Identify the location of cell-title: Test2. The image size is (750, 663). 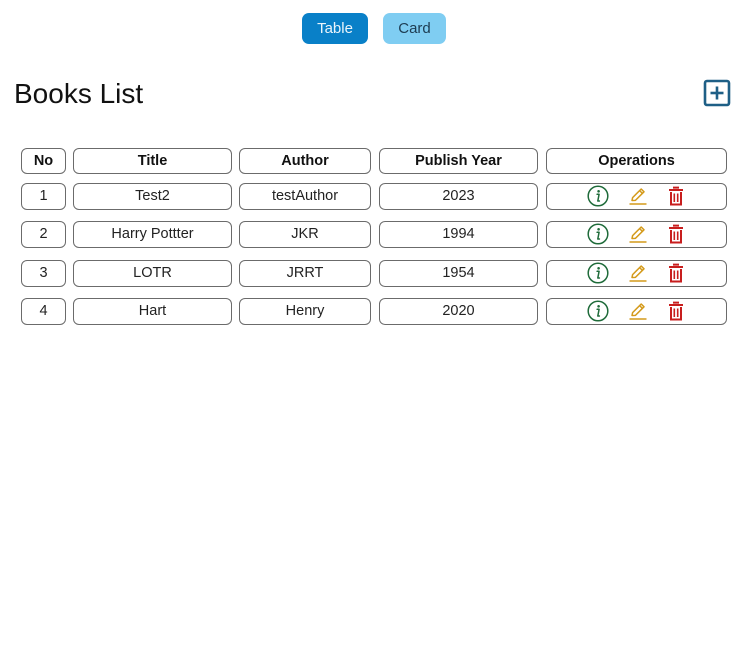
(152, 196).